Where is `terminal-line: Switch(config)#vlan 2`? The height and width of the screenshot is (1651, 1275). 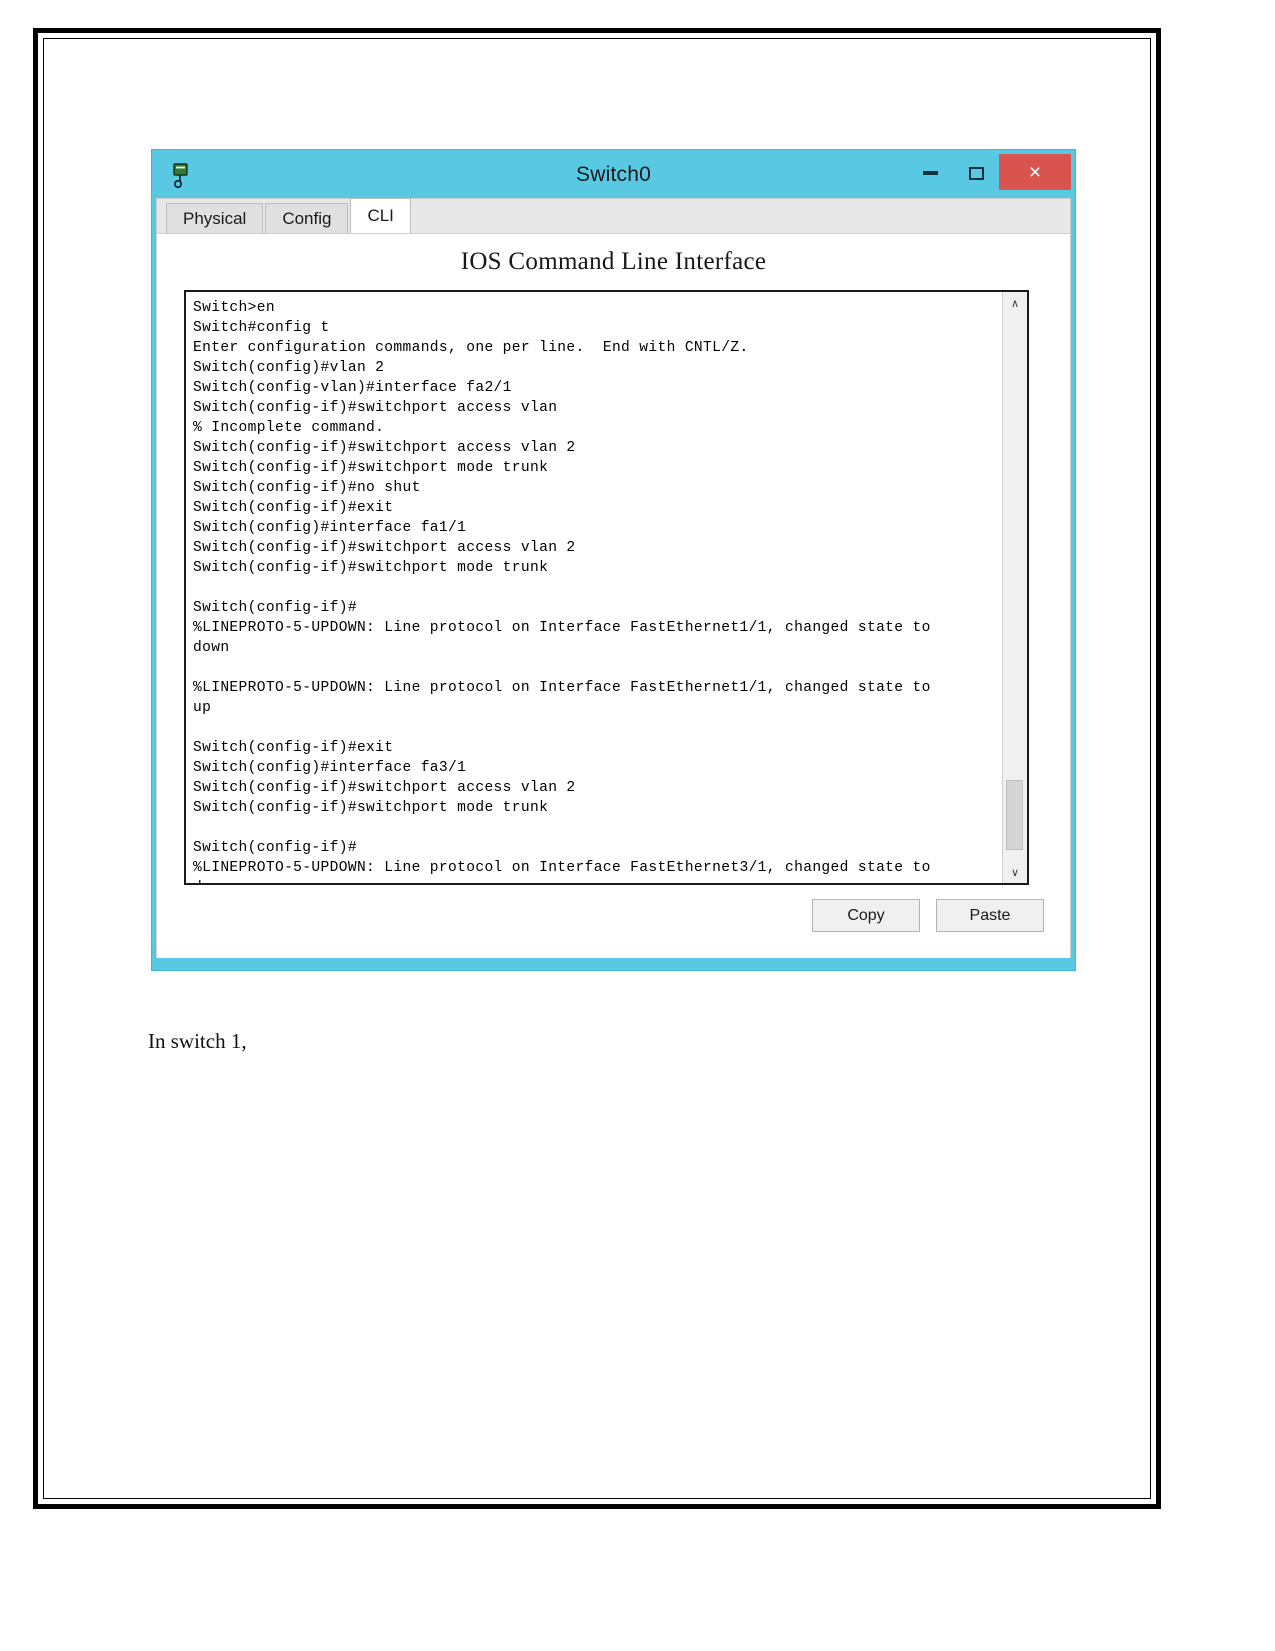 terminal-line: Switch(config)#vlan 2 is located at coordinates (289, 368).